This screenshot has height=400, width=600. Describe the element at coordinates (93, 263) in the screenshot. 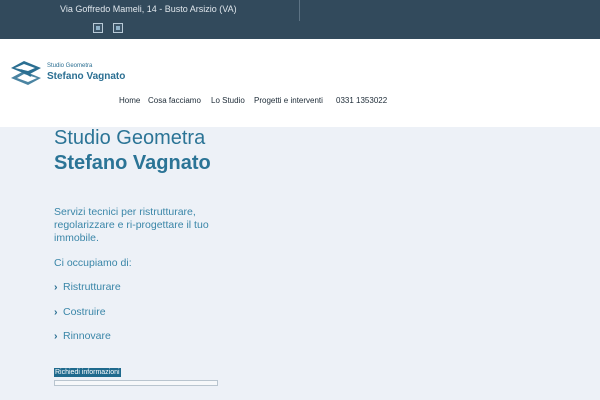

I see `hero-intro: Ci occupiamo di:` at that location.